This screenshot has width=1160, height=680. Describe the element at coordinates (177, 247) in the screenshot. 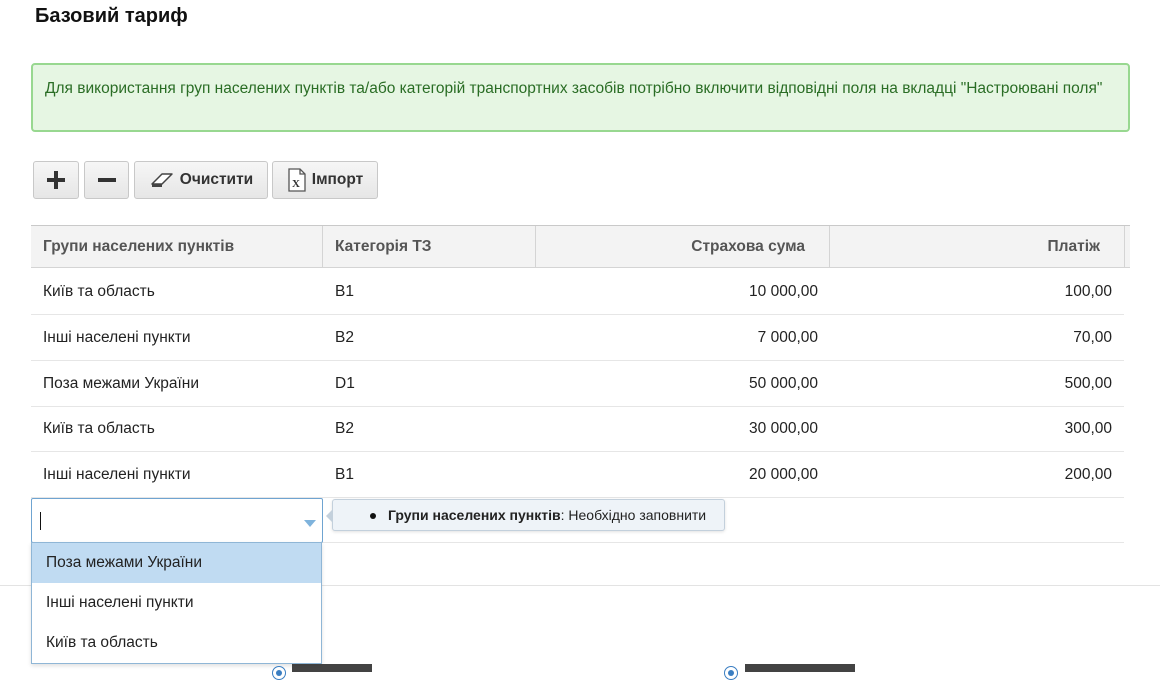

I see `column-header-groups: Групи населених пунктів` at that location.